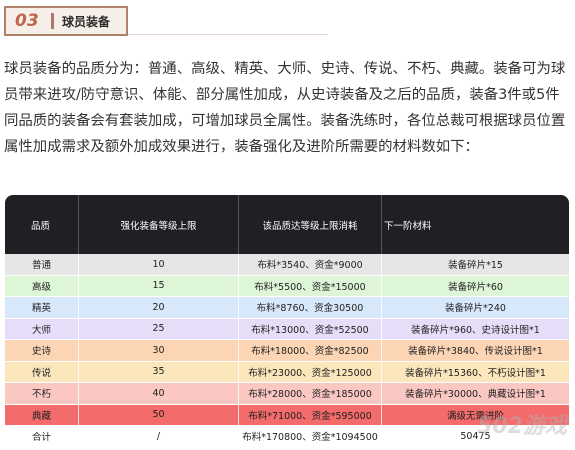  What do you see at coordinates (475, 436) in the screenshot?
I see `cell-next-material: 50475` at bounding box center [475, 436].